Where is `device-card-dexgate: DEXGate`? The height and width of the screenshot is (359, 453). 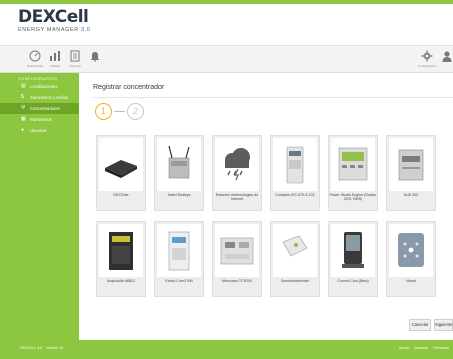
device-card-dexgate: DEXGate is located at coordinates (121, 173).